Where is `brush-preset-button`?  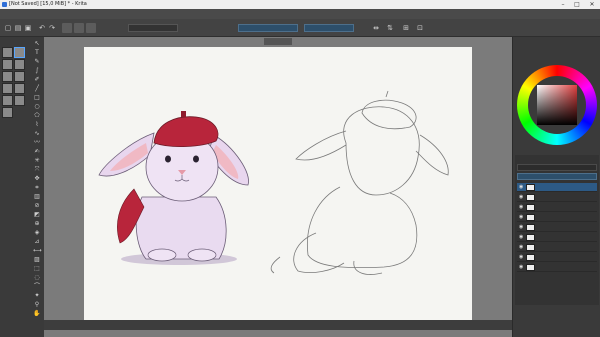
brush-preset-button is located at coordinates (91, 28).